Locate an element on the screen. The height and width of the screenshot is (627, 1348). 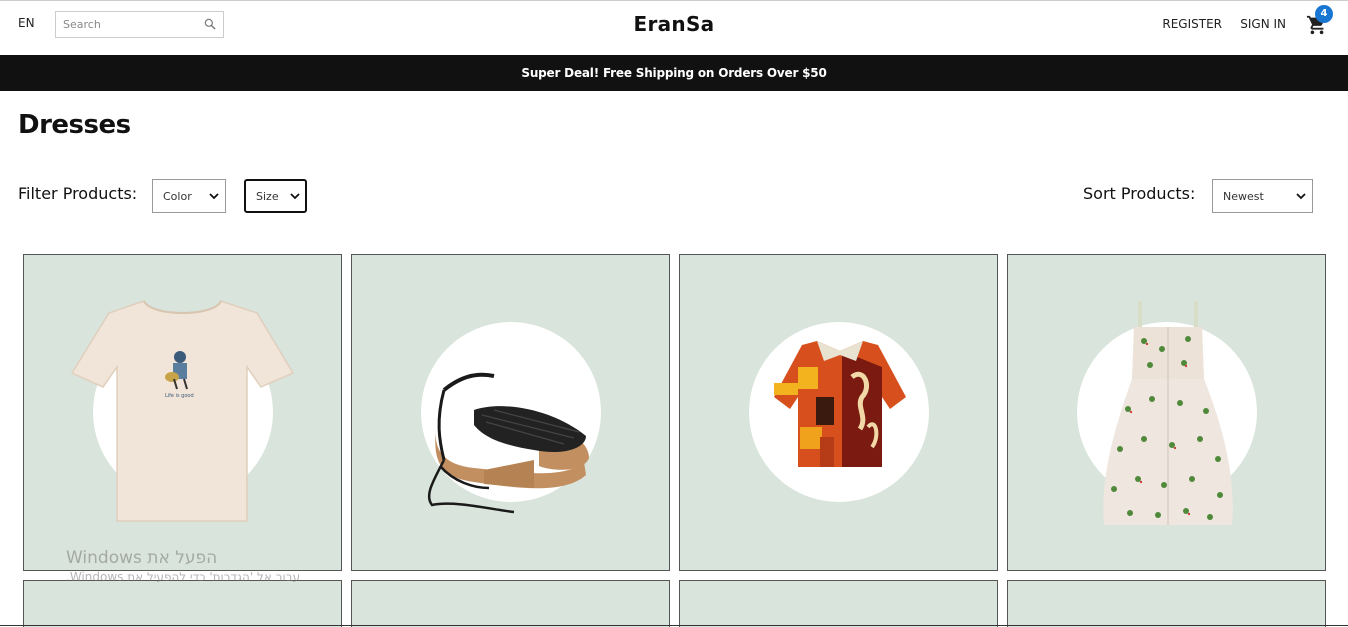
product-card: Life is good is located at coordinates (182, 412).